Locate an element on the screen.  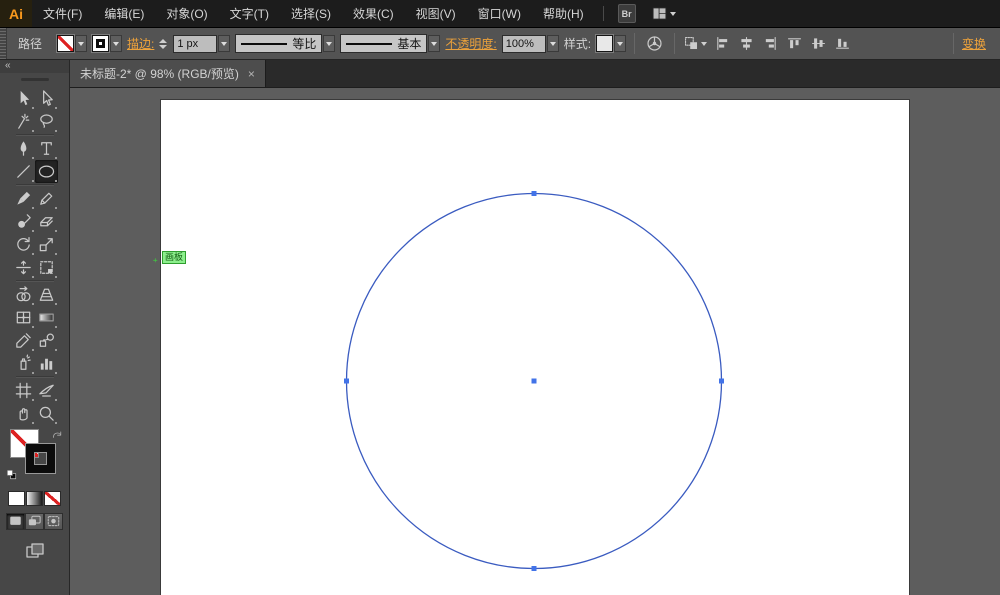
direct-selection-tool is located at coordinates (46, 98).